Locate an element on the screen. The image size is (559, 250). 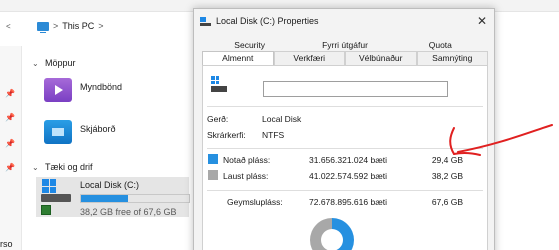
capacity-bytes: 72.678.895.616 bæti is located at coordinates (348, 202).